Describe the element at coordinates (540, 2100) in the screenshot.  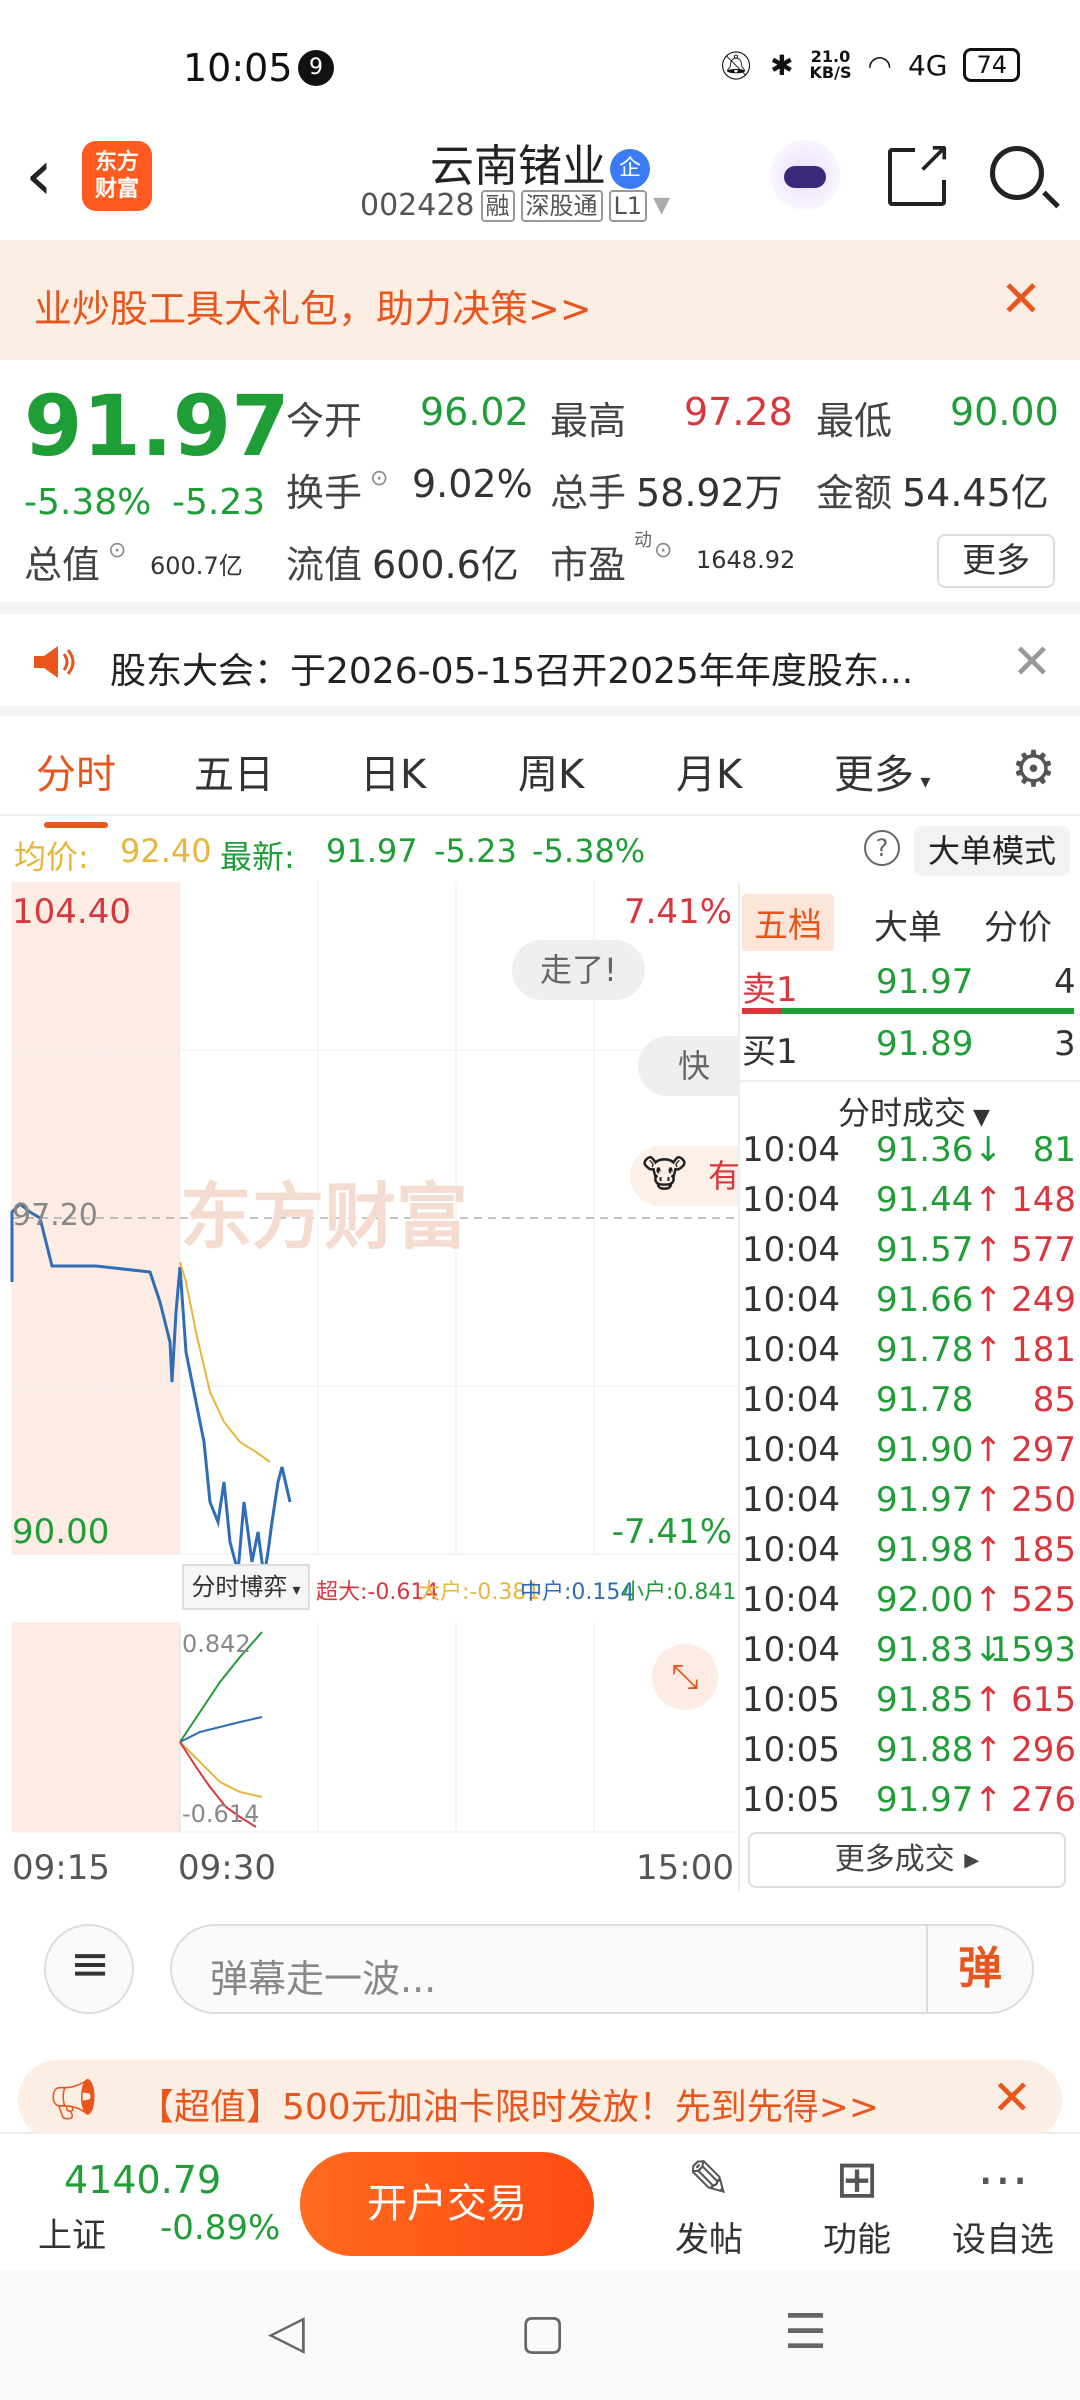
I see `ad-banner: 📢︎ 【超值】500元加油卡限时发放！先到先得>> ✕` at that location.